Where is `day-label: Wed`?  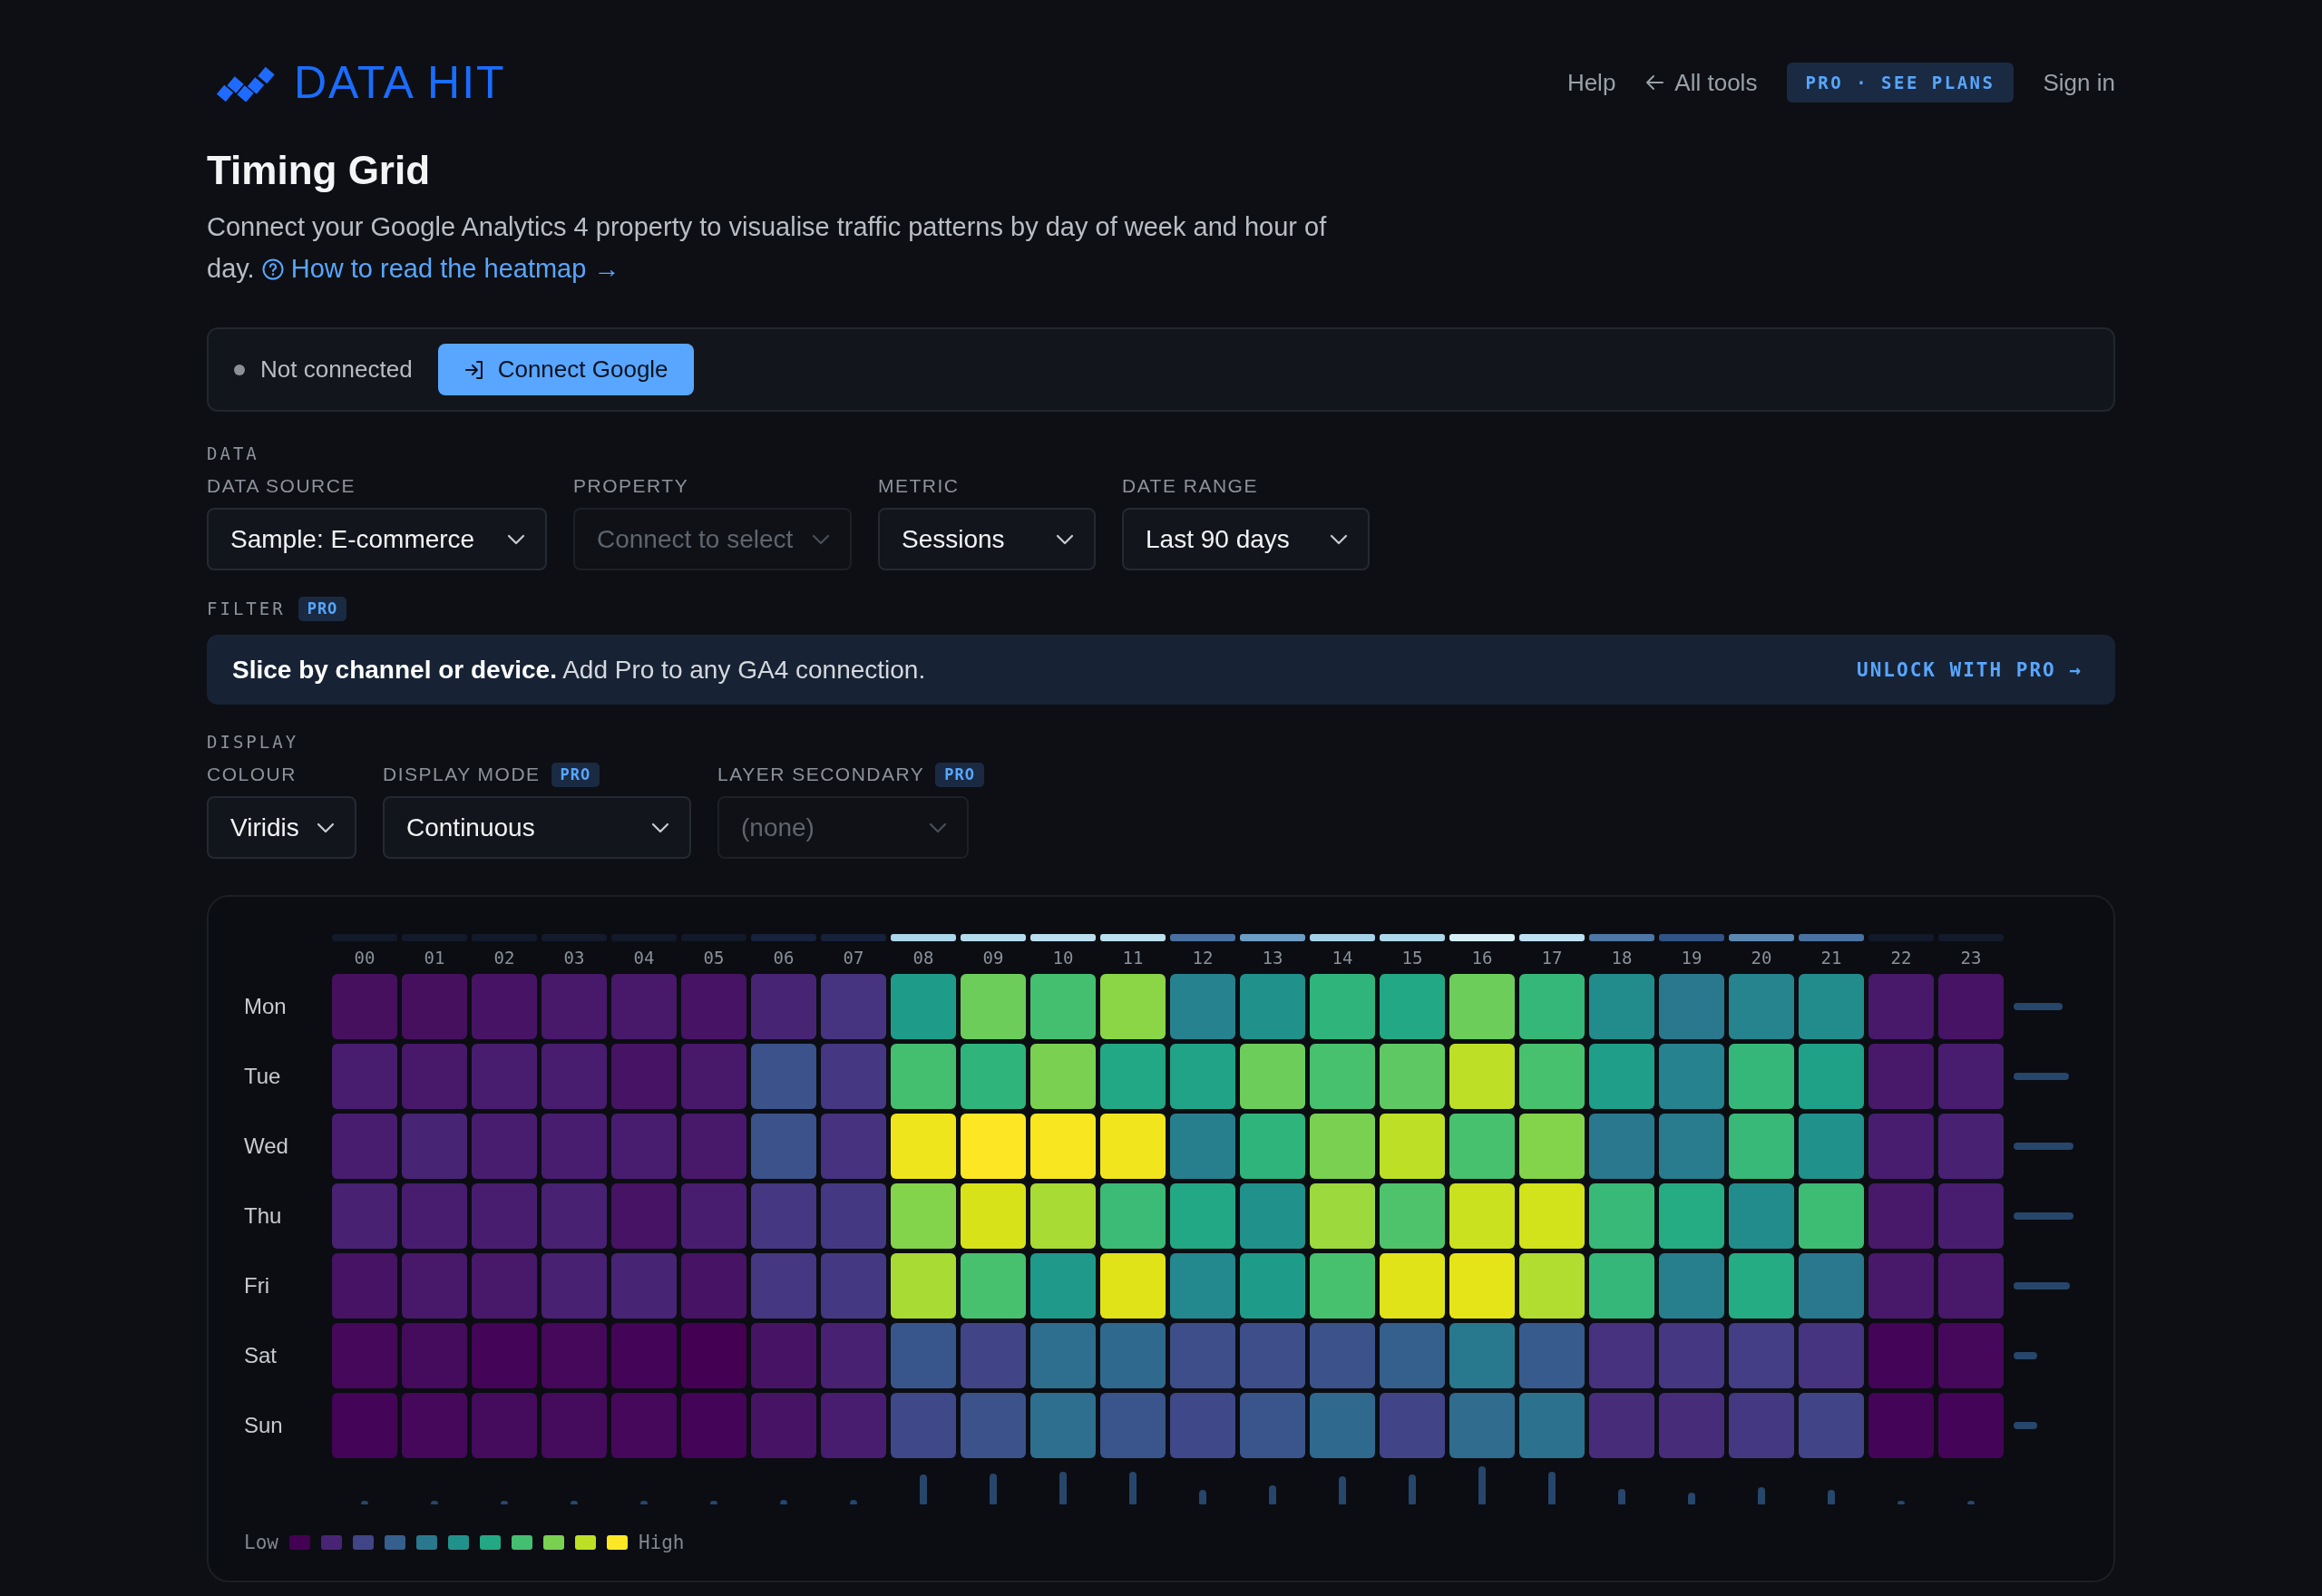
day-label: Wed is located at coordinates (266, 1146).